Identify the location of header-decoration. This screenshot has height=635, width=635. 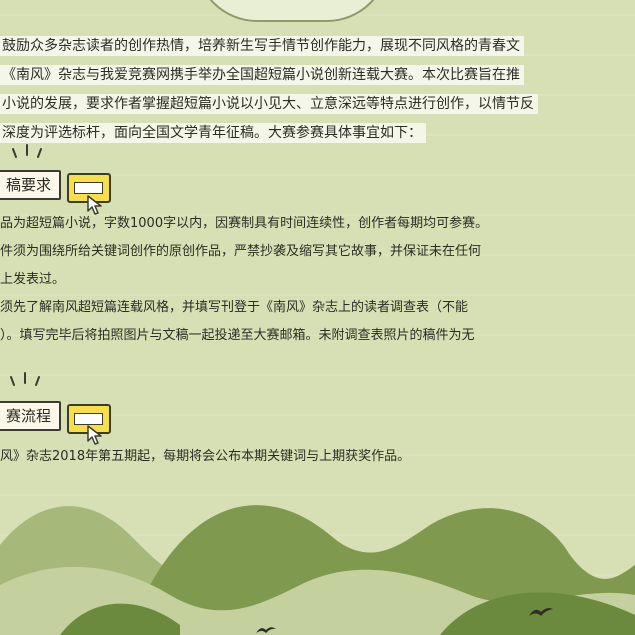
(292, 11).